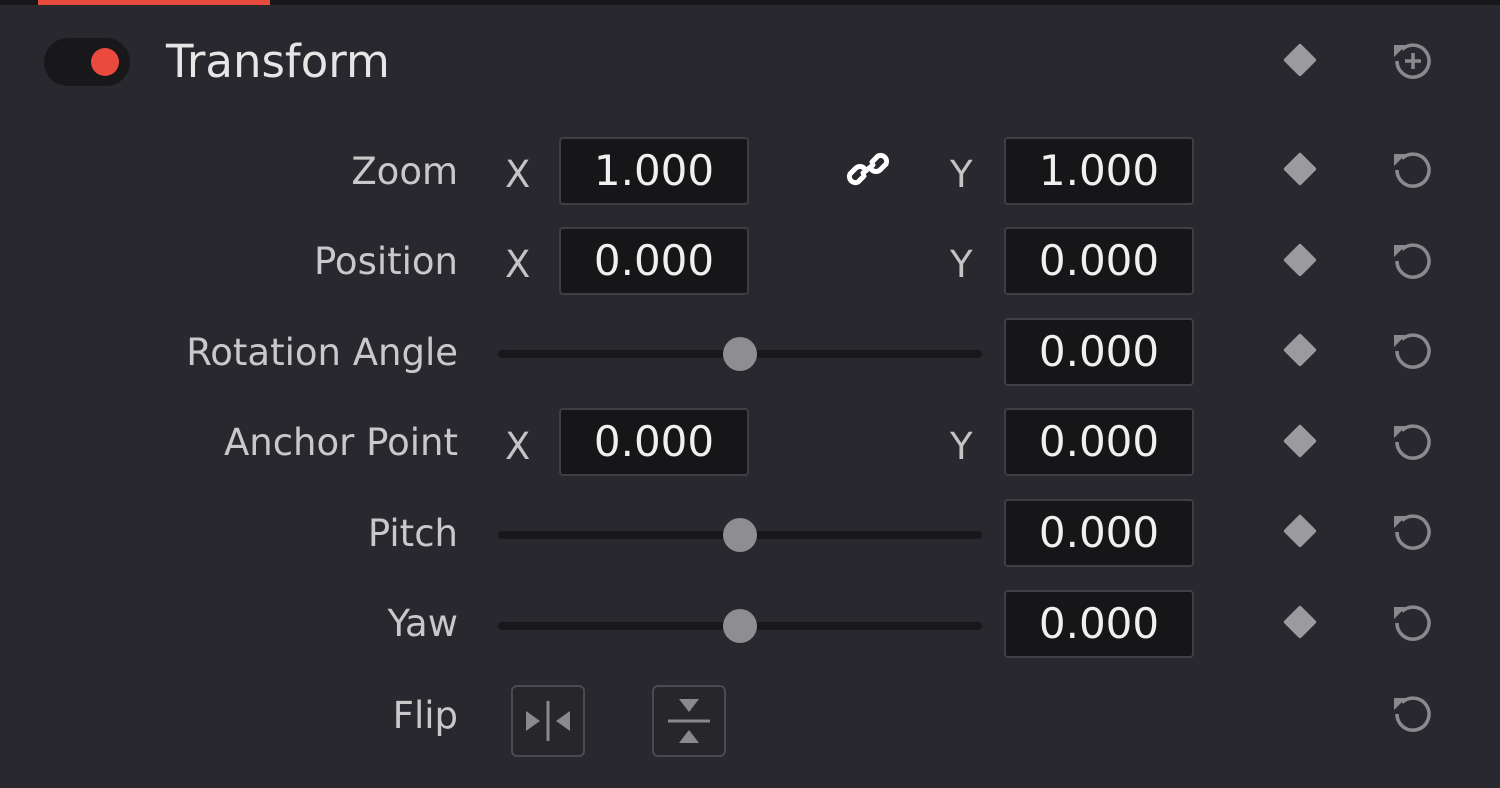 The image size is (1500, 788). I want to click on pitch-slider-knob, so click(740, 535).